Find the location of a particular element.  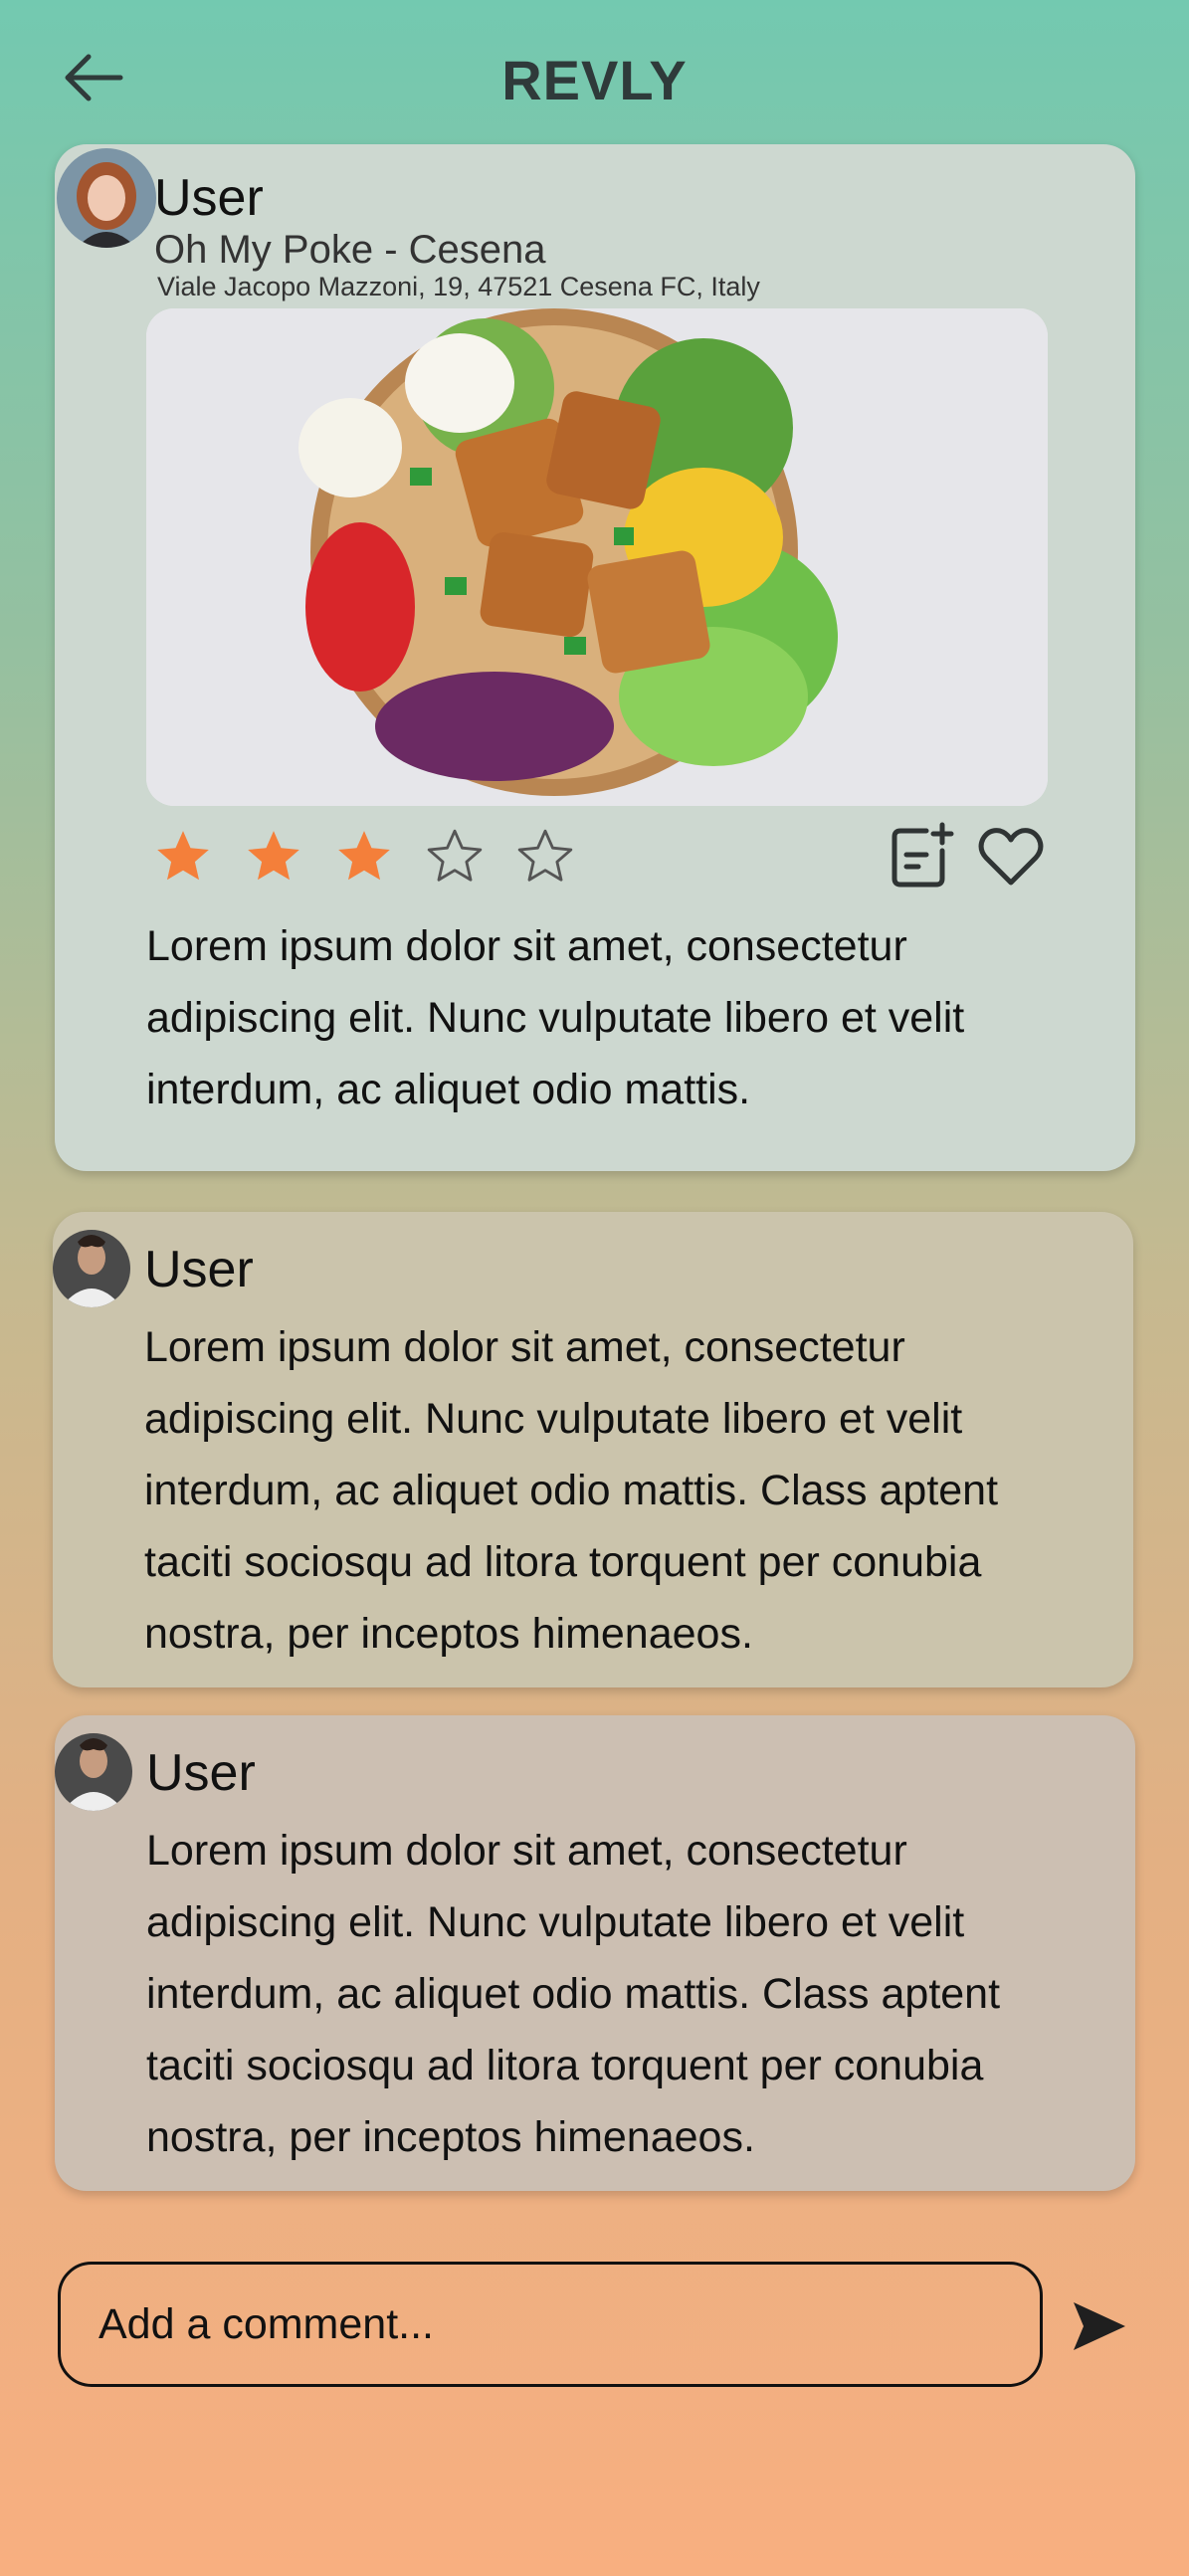

note-add-icon is located at coordinates (921, 856).